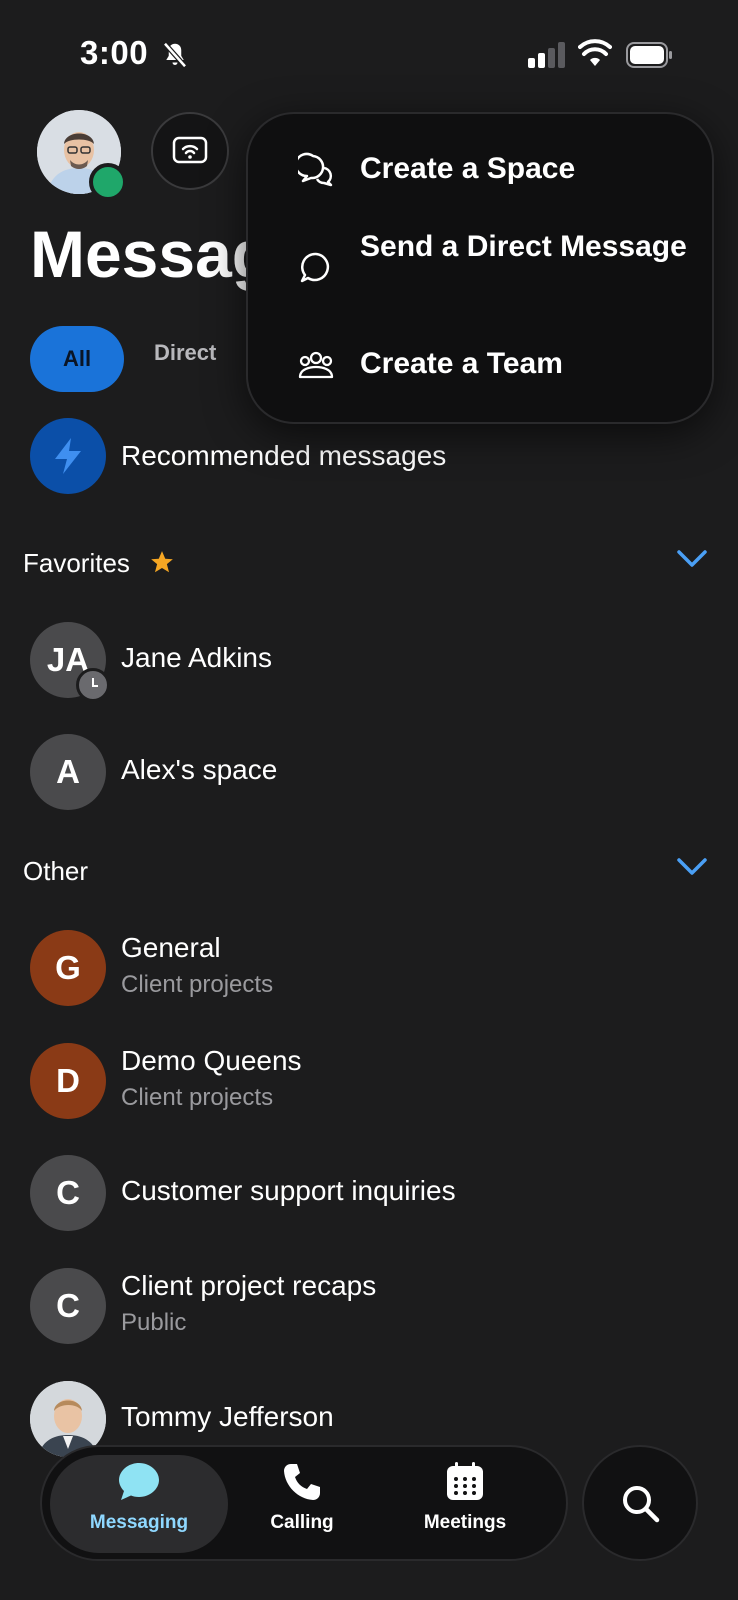  Describe the element at coordinates (196, 657) in the screenshot. I see `list-item-title: Jane Adkins` at that location.